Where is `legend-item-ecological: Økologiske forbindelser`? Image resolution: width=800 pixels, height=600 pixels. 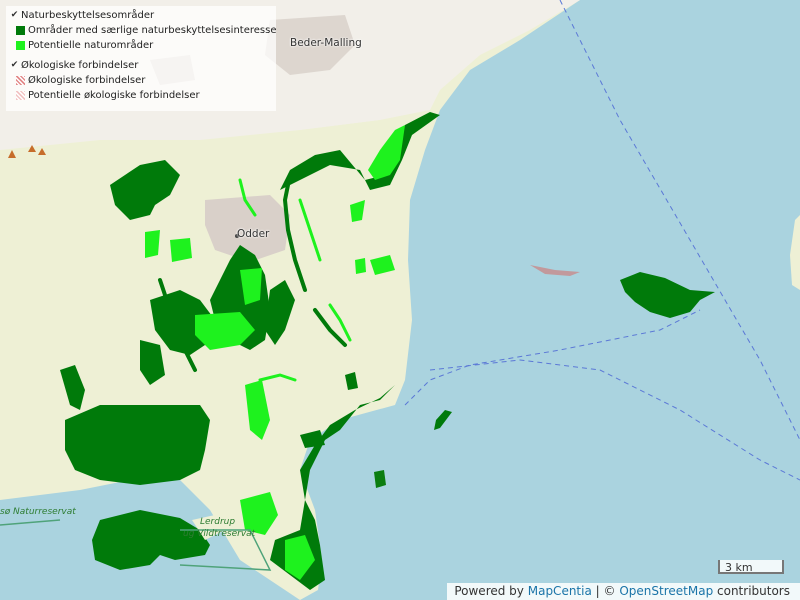
legend-item-ecological: Økologiske forbindelser is located at coordinates (141, 80).